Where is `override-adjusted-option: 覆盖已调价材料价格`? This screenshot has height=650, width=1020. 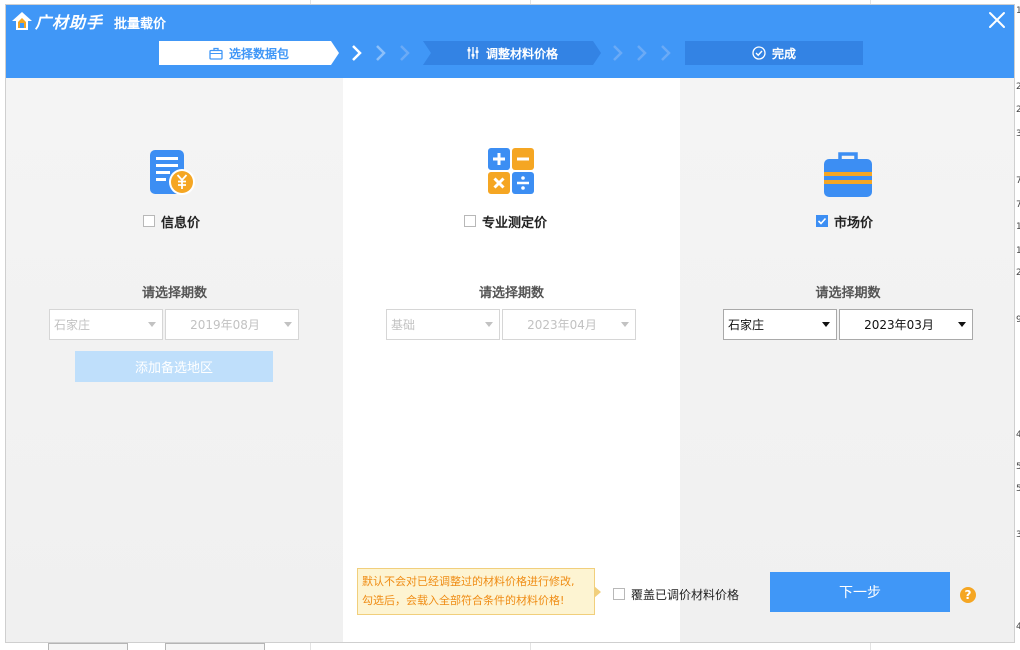
override-adjusted-option: 覆盖已调价材料价格 is located at coordinates (676, 594).